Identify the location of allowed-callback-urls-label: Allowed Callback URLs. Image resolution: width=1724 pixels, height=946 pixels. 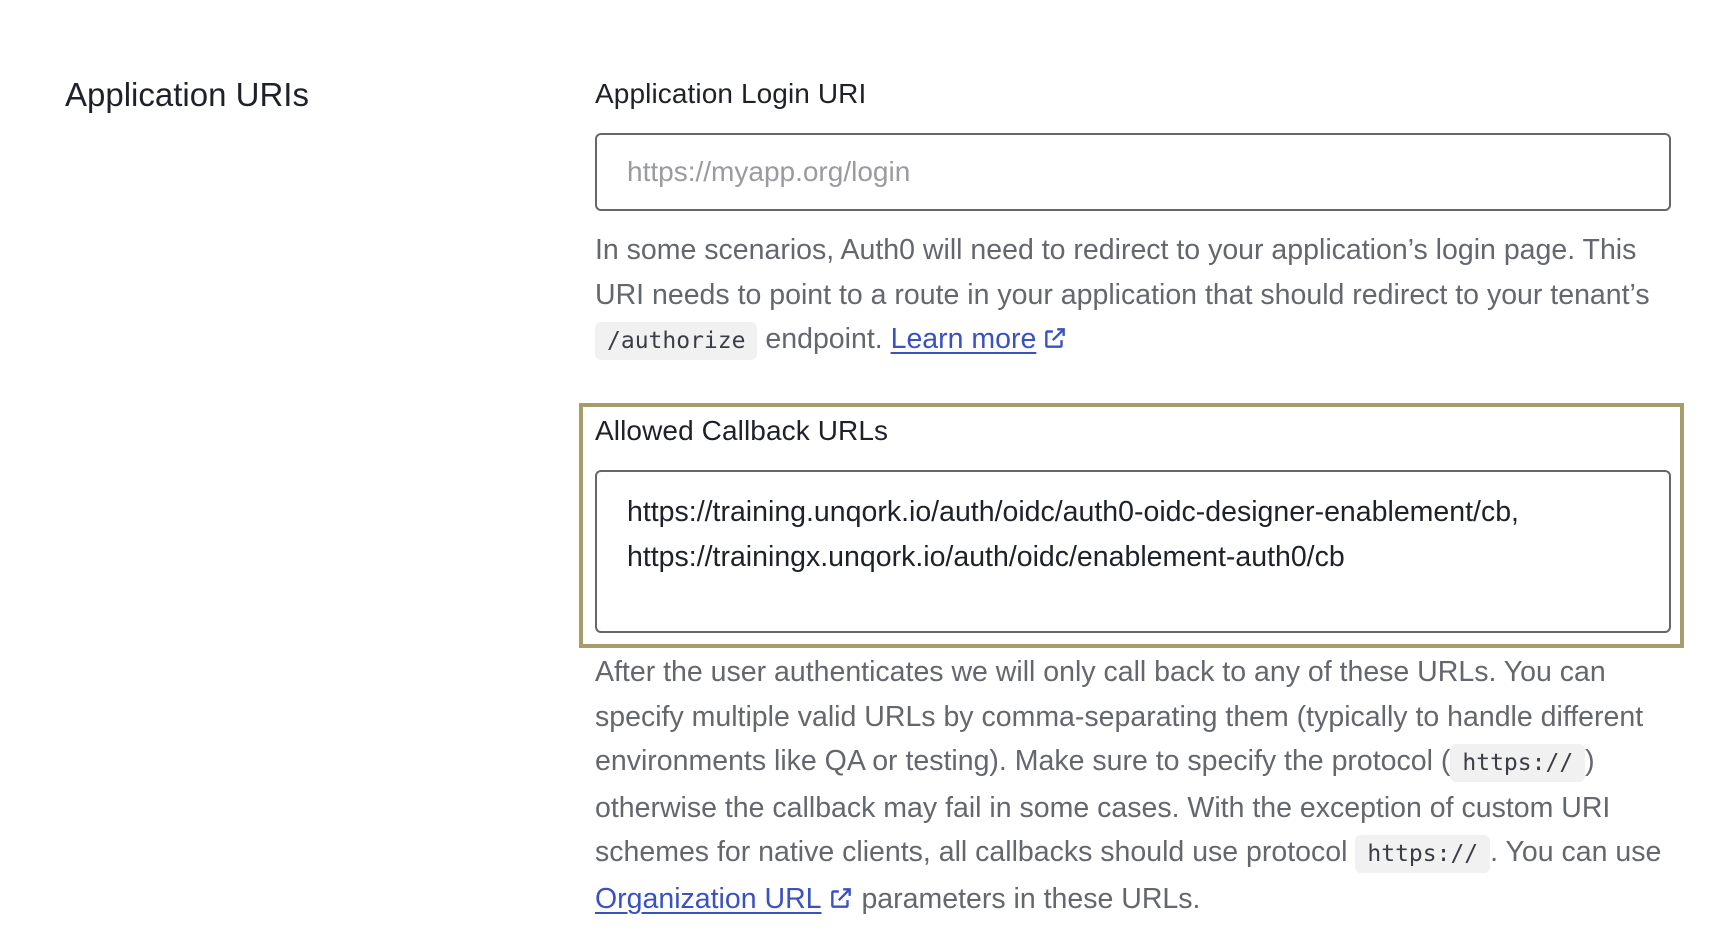
(742, 430).